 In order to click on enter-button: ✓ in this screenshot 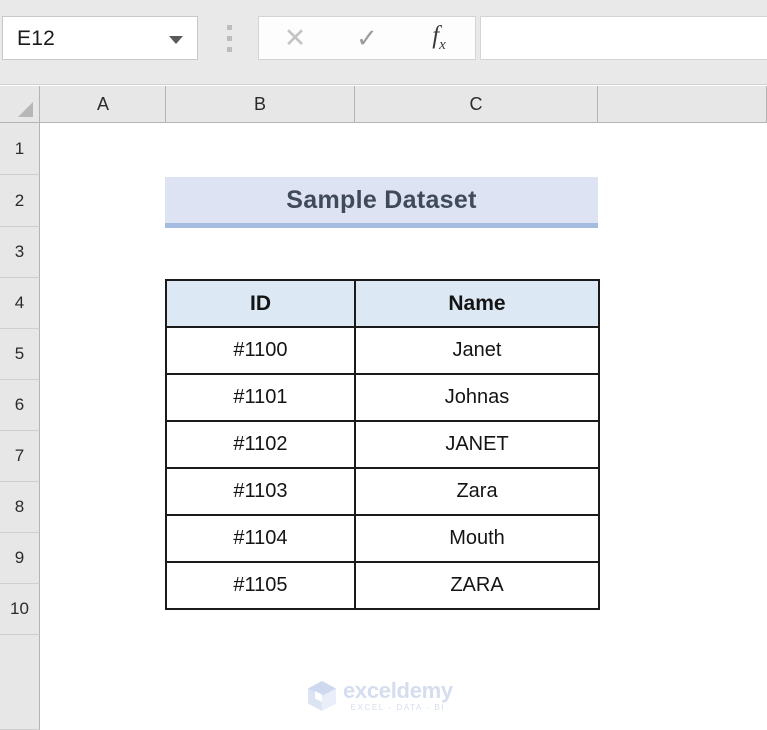, I will do `click(367, 38)`.